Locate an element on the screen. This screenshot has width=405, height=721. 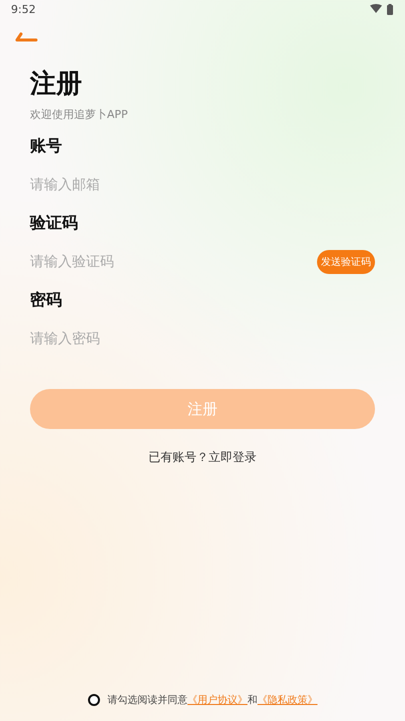
field-label: 账号 is located at coordinates (46, 146).